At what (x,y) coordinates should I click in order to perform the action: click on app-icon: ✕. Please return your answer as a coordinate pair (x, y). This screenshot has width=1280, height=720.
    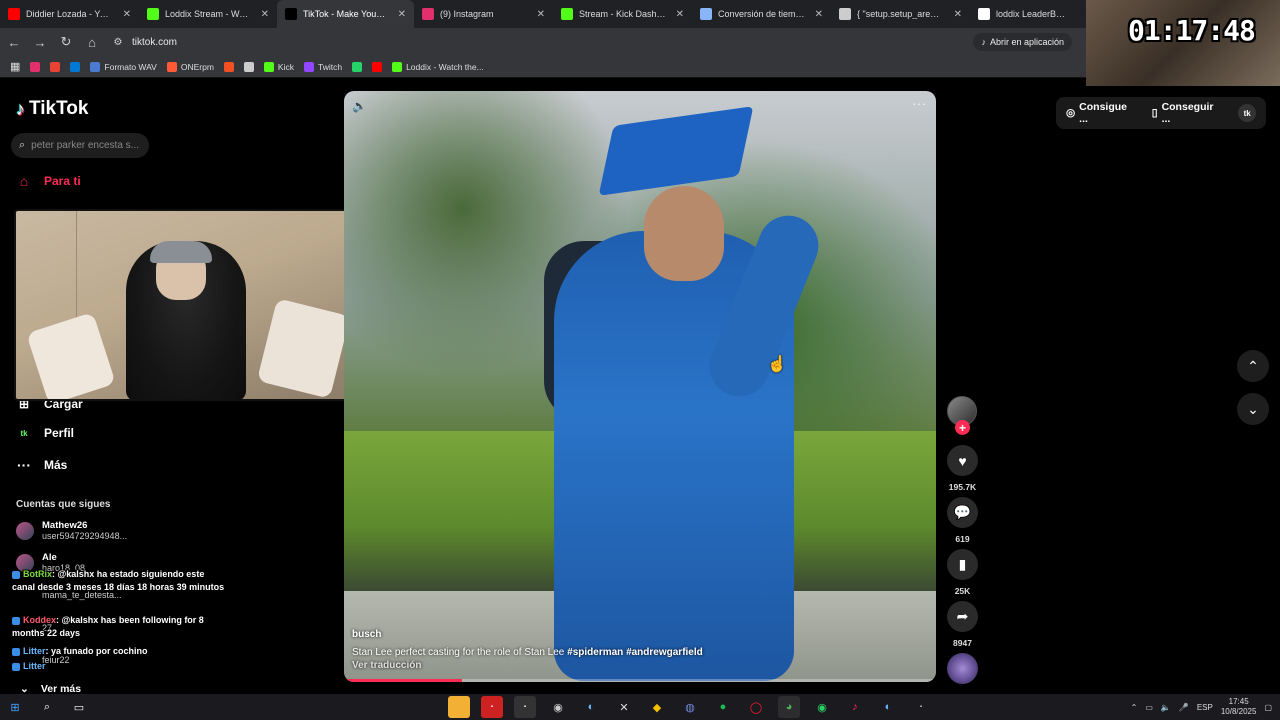
    Looking at the image, I should click on (624, 707).